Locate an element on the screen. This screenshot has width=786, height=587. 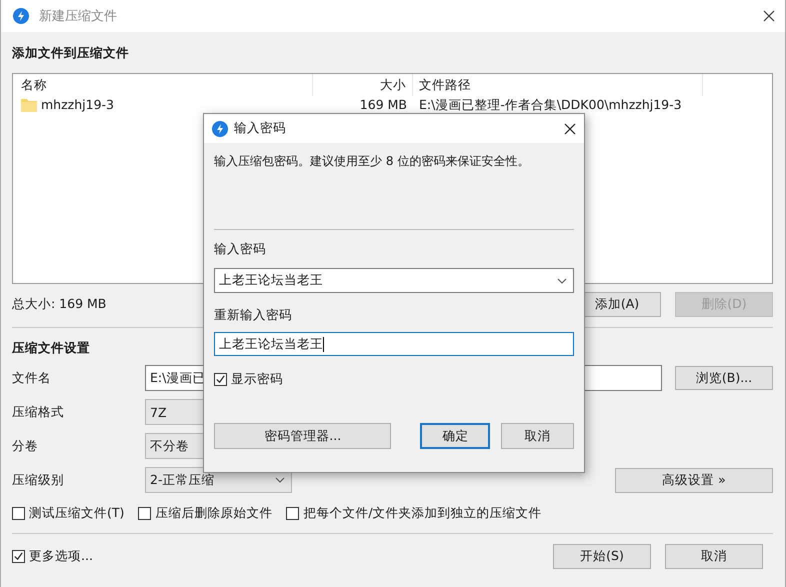
field-label: 压缩格式 is located at coordinates (38, 412).